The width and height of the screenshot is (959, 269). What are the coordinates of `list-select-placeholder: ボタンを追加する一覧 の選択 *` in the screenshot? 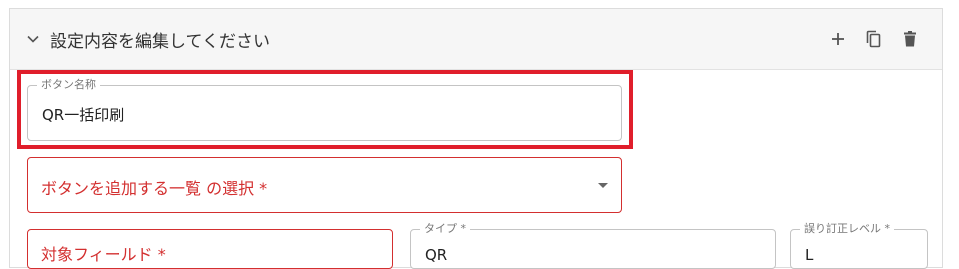 It's located at (154, 188).